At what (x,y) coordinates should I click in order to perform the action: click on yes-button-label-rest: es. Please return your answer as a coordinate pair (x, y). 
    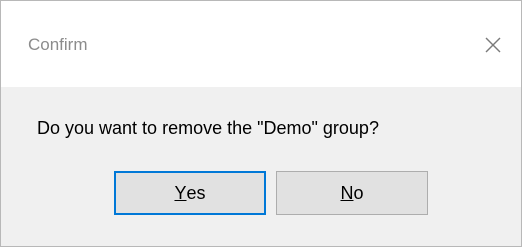
    Looking at the image, I should click on (196, 192).